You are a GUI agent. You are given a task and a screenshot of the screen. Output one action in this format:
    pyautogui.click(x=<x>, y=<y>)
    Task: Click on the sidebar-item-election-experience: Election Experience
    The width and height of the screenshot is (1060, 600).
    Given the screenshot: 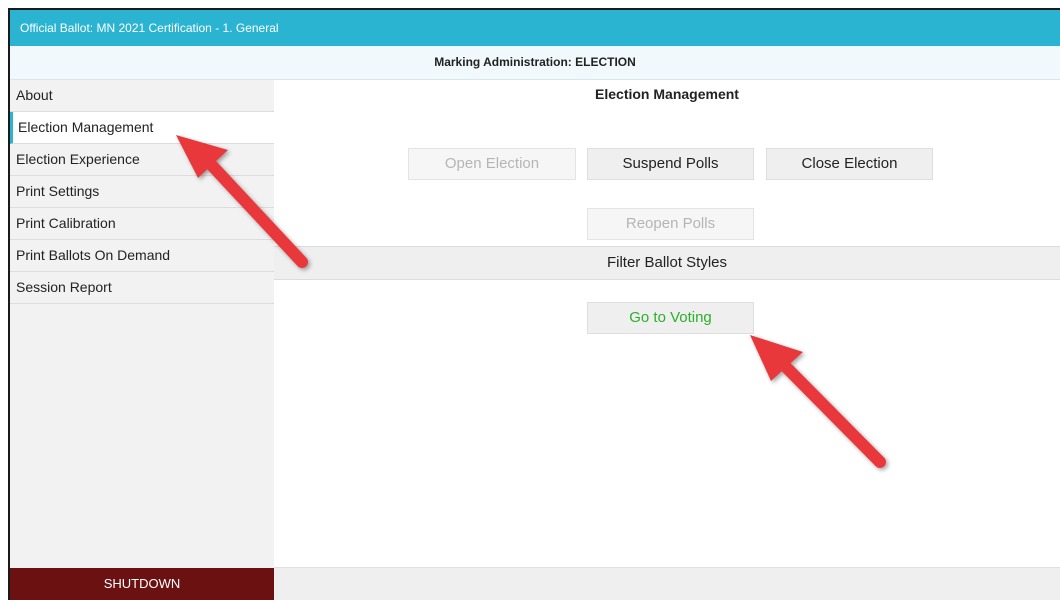 What is the action you would take?
    pyautogui.click(x=142, y=160)
    